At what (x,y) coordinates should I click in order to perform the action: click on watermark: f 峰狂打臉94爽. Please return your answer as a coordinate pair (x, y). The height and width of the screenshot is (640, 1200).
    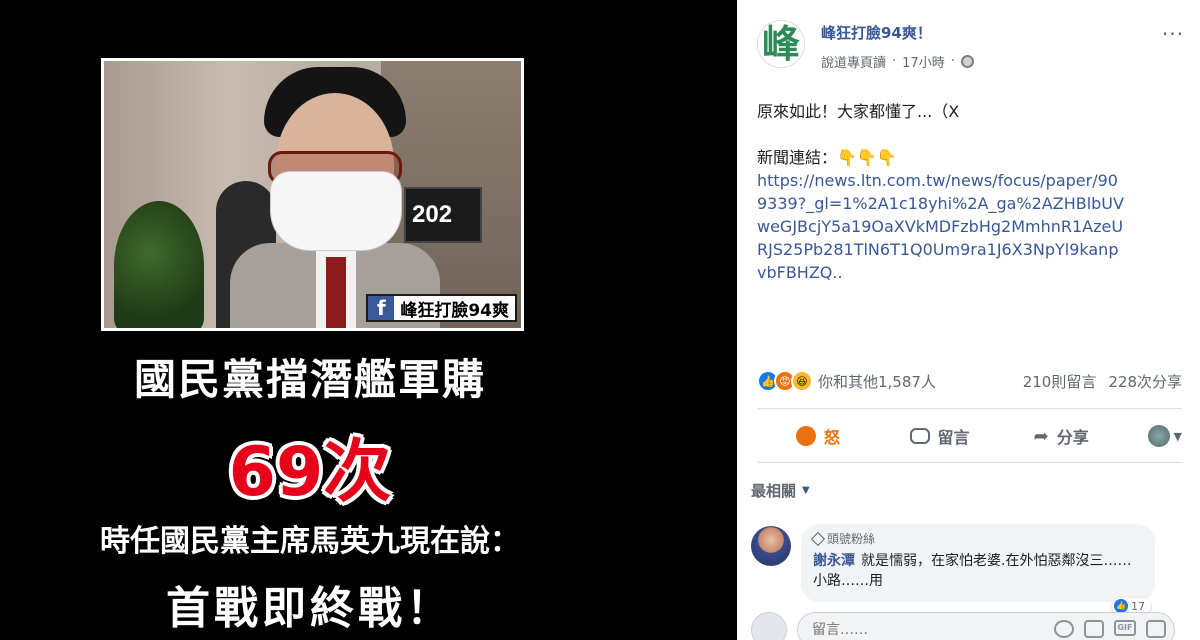
    Looking at the image, I should click on (441, 308).